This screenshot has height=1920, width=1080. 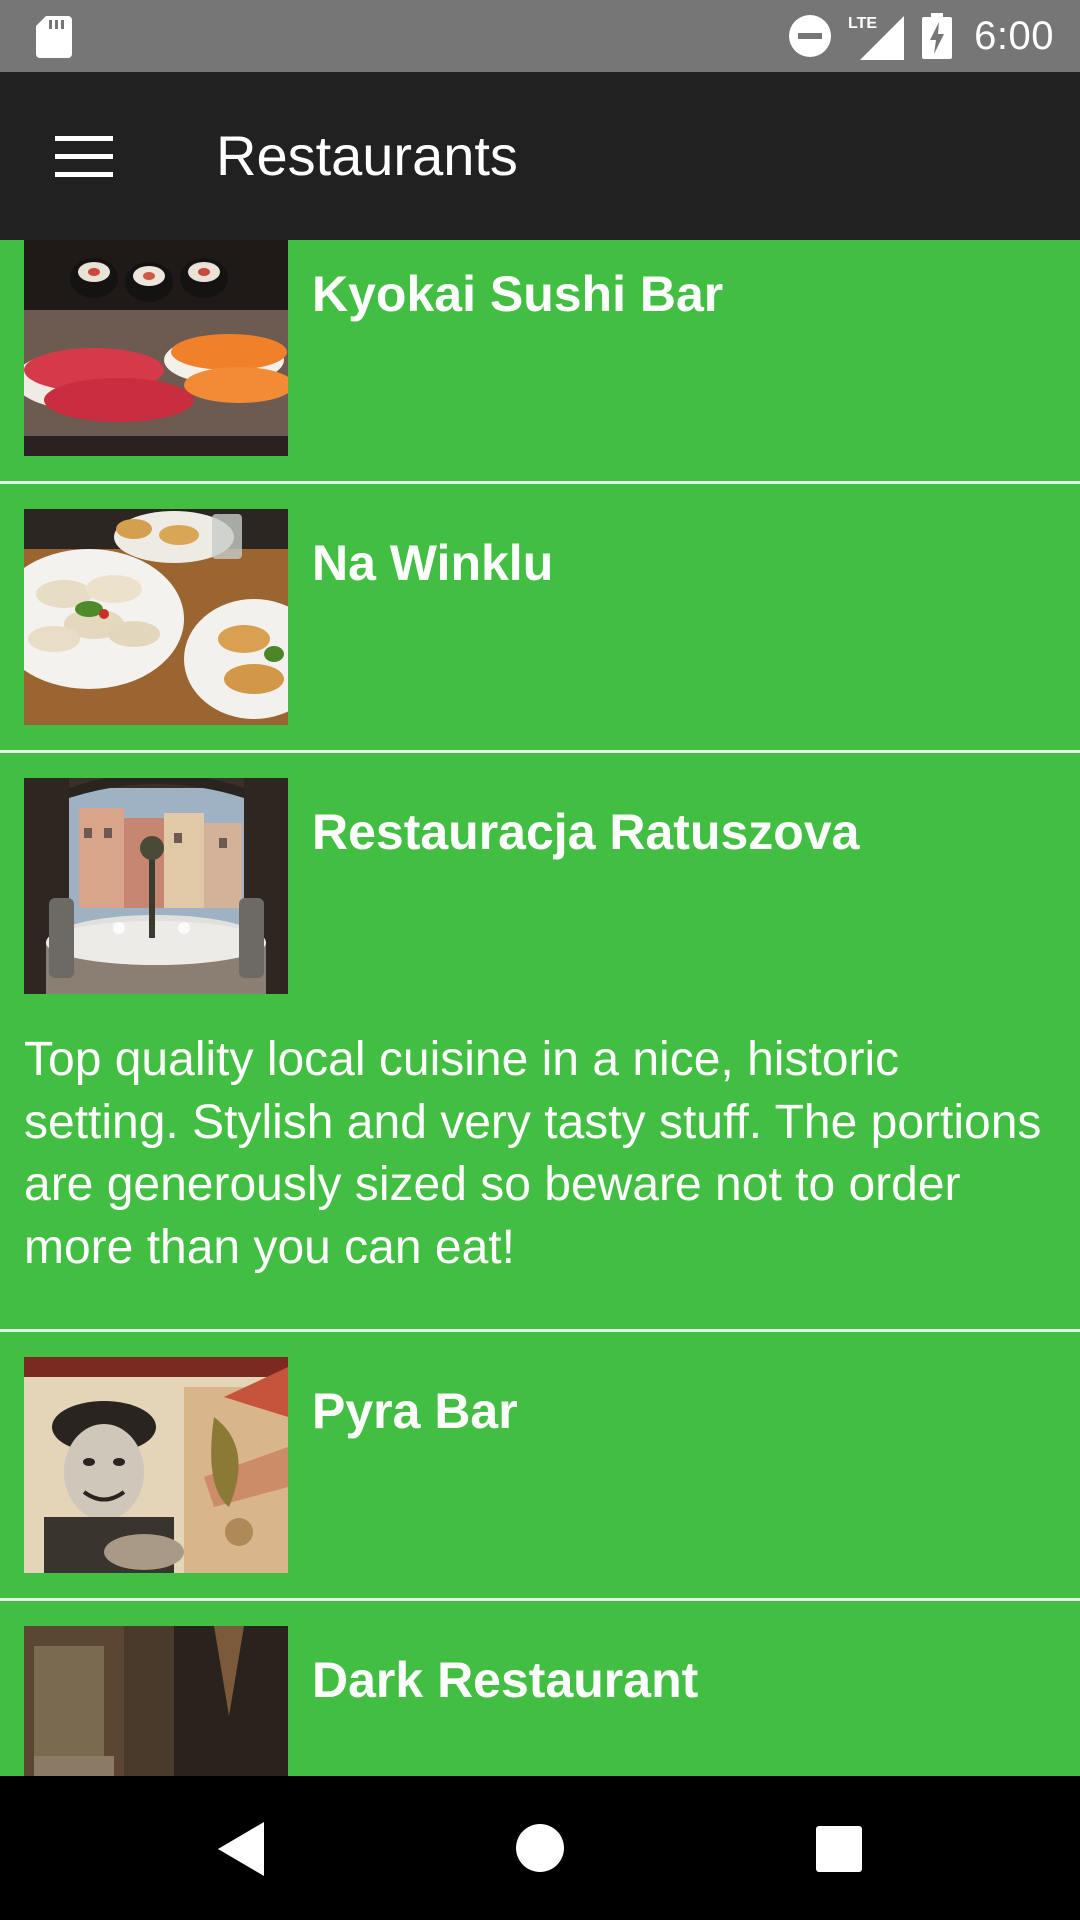 I want to click on page-title: Restaurants, so click(x=367, y=155).